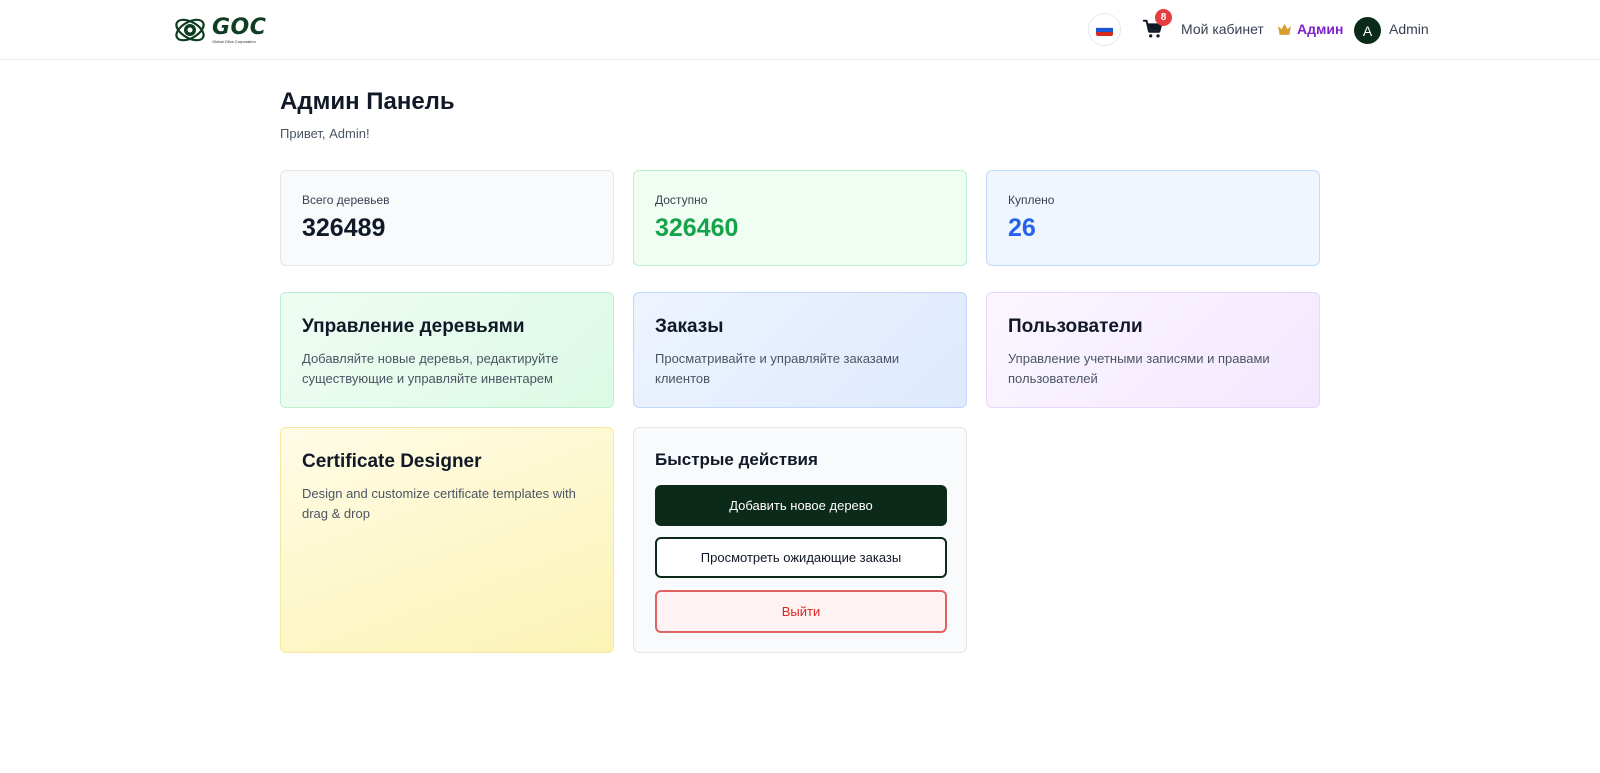 Image resolution: width=1600 pixels, height=773 pixels. I want to click on admin-panel-link: Админ, so click(1320, 29).